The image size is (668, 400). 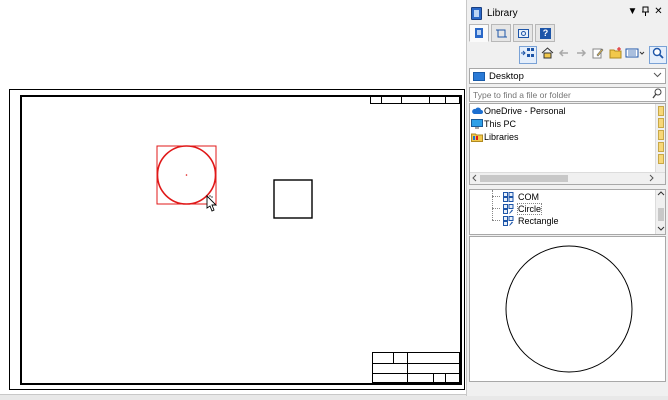 I want to click on tree-item-circle: Circle, so click(x=572, y=209).